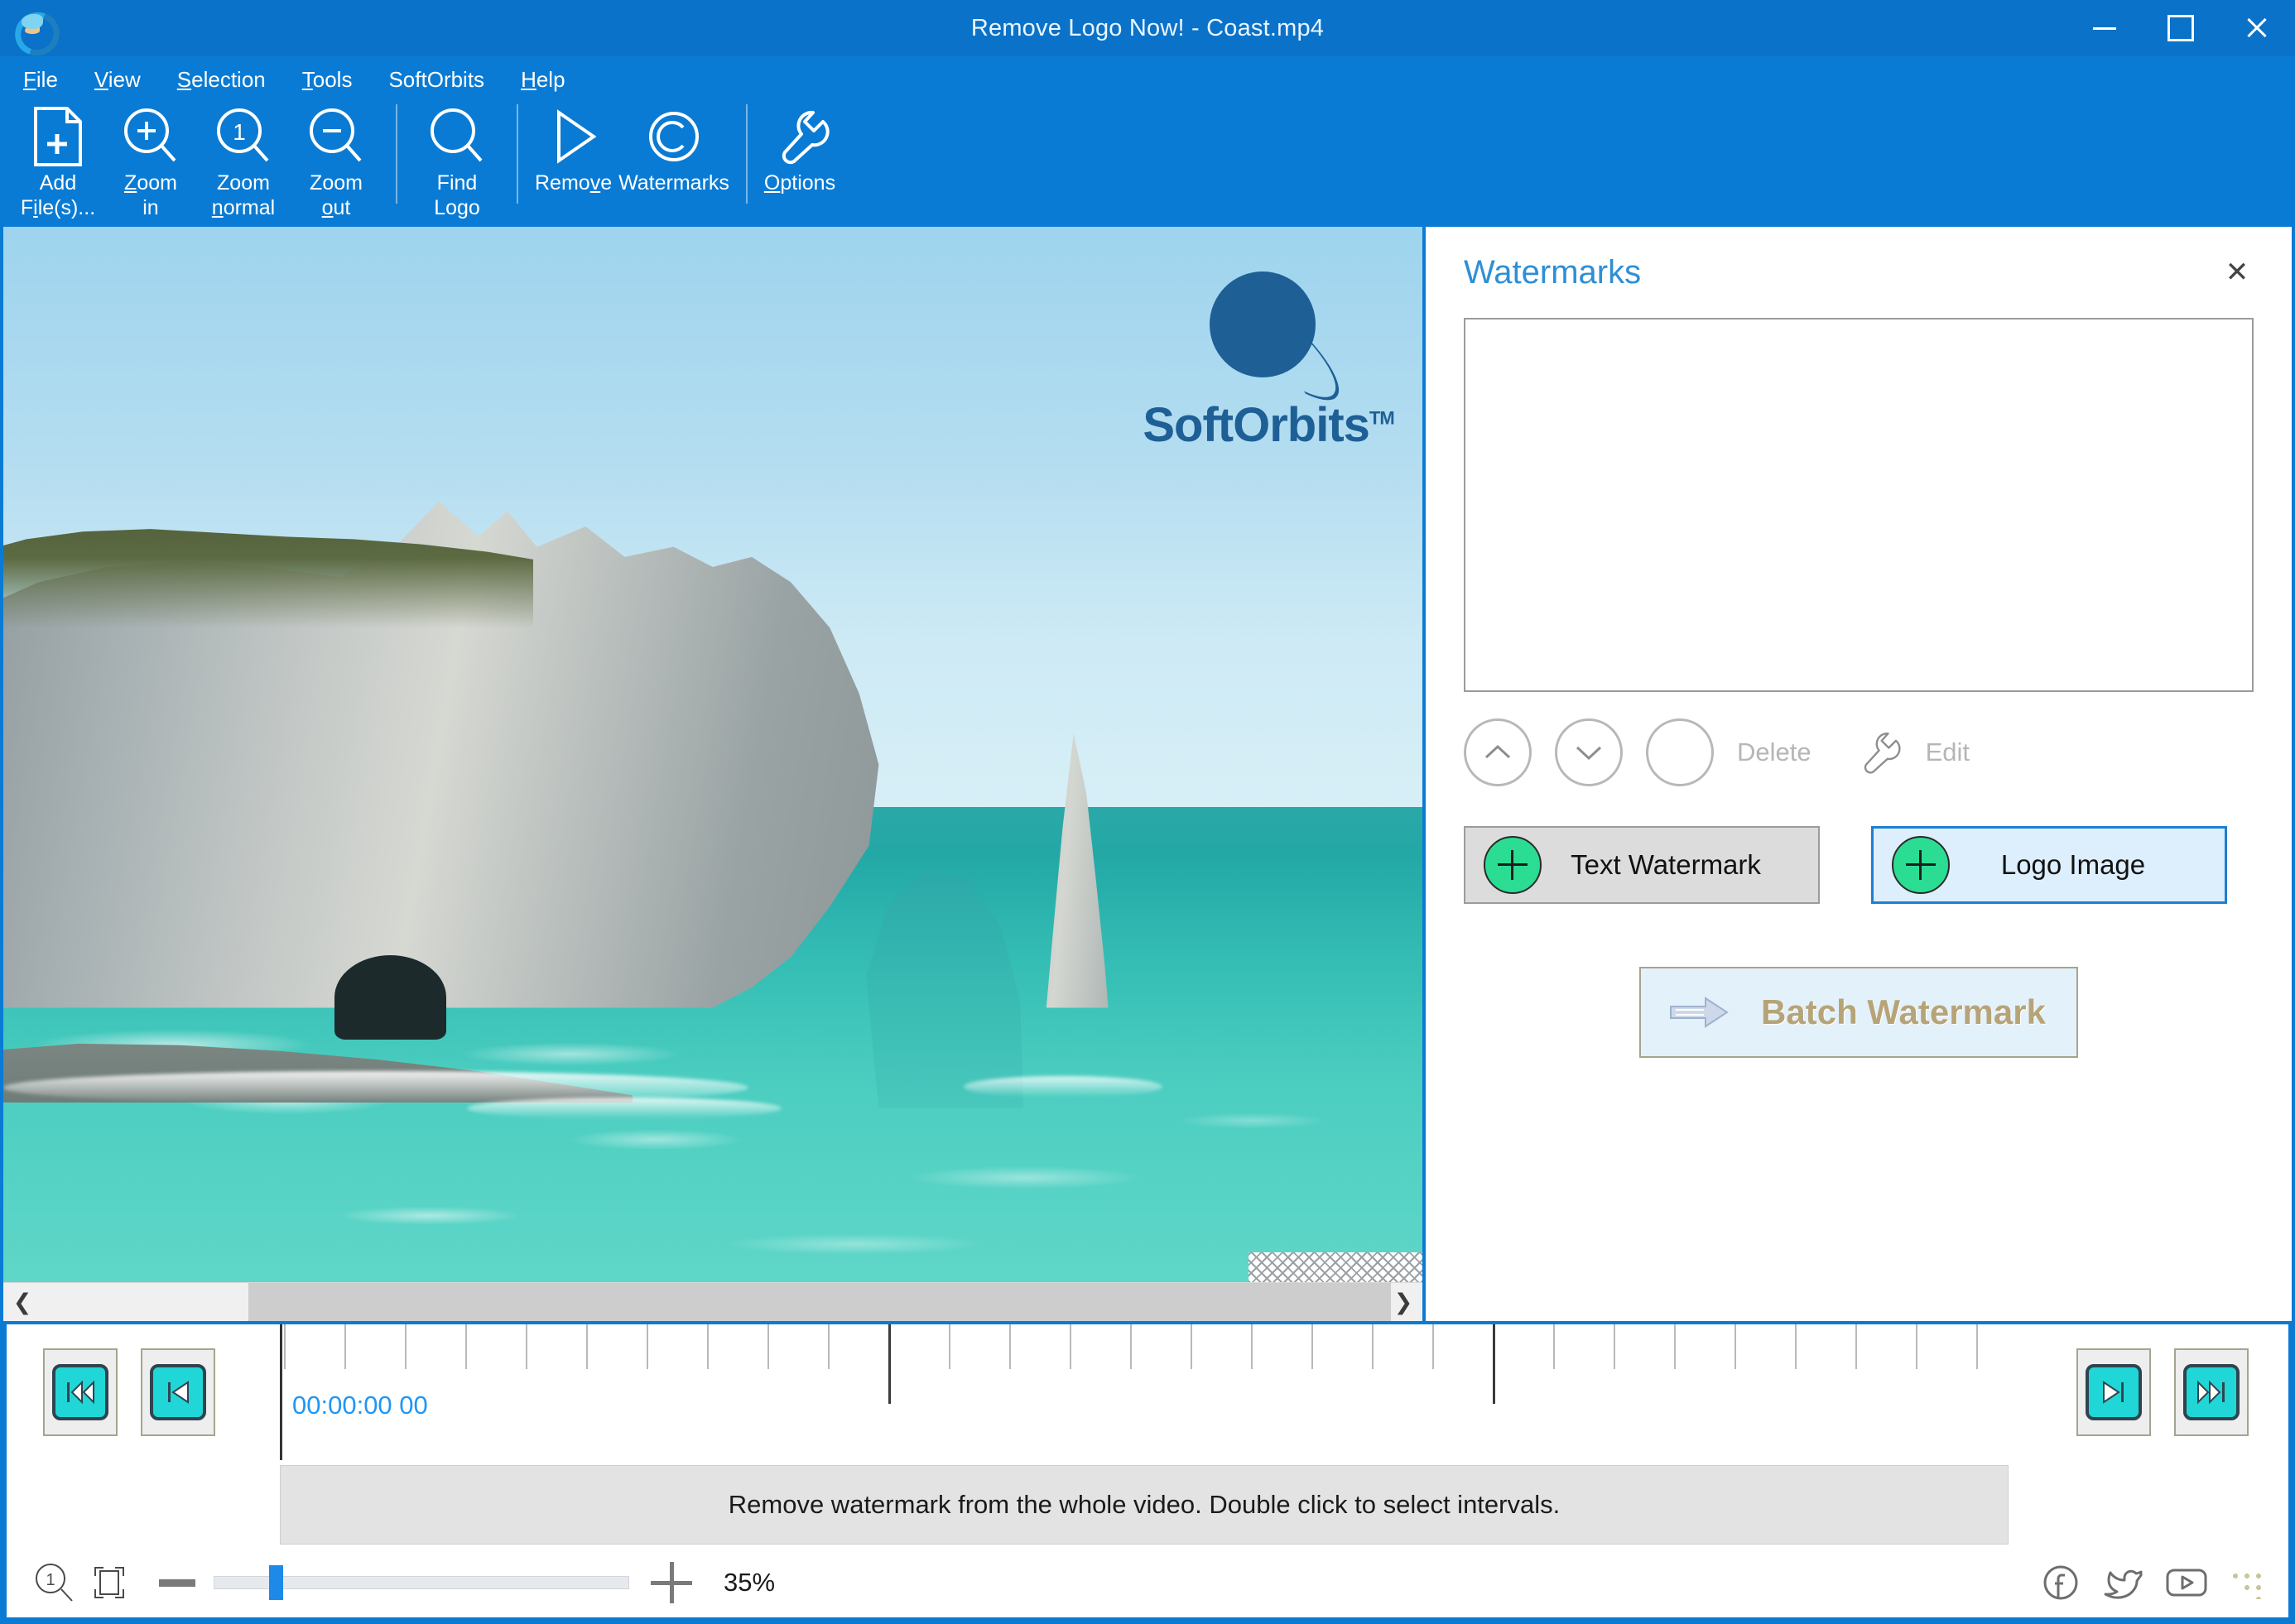 The image size is (2295, 1624). What do you see at coordinates (436, 80) in the screenshot?
I see `menu-item-softorbits: SoftOrbits` at bounding box center [436, 80].